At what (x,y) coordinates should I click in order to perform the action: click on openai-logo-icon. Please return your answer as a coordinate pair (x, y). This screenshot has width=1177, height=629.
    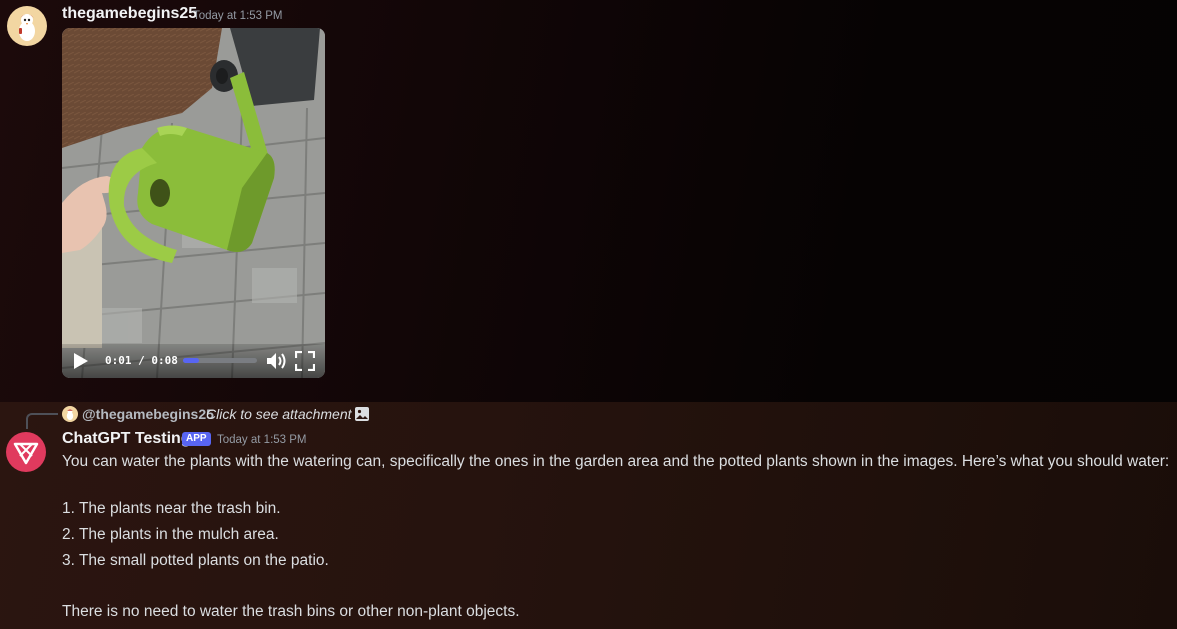
    Looking at the image, I should click on (26, 453).